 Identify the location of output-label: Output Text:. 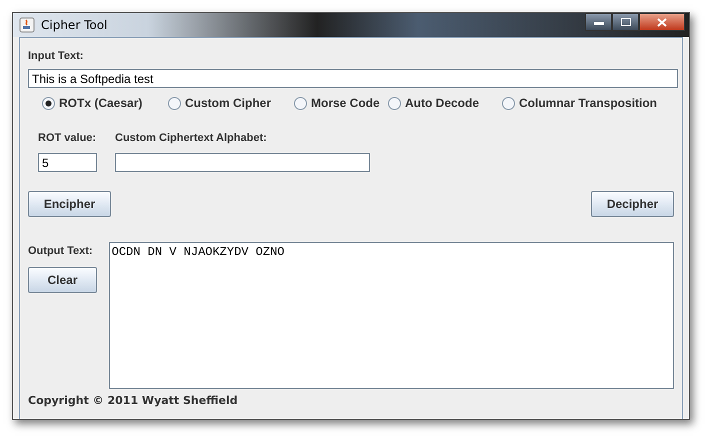
(61, 251).